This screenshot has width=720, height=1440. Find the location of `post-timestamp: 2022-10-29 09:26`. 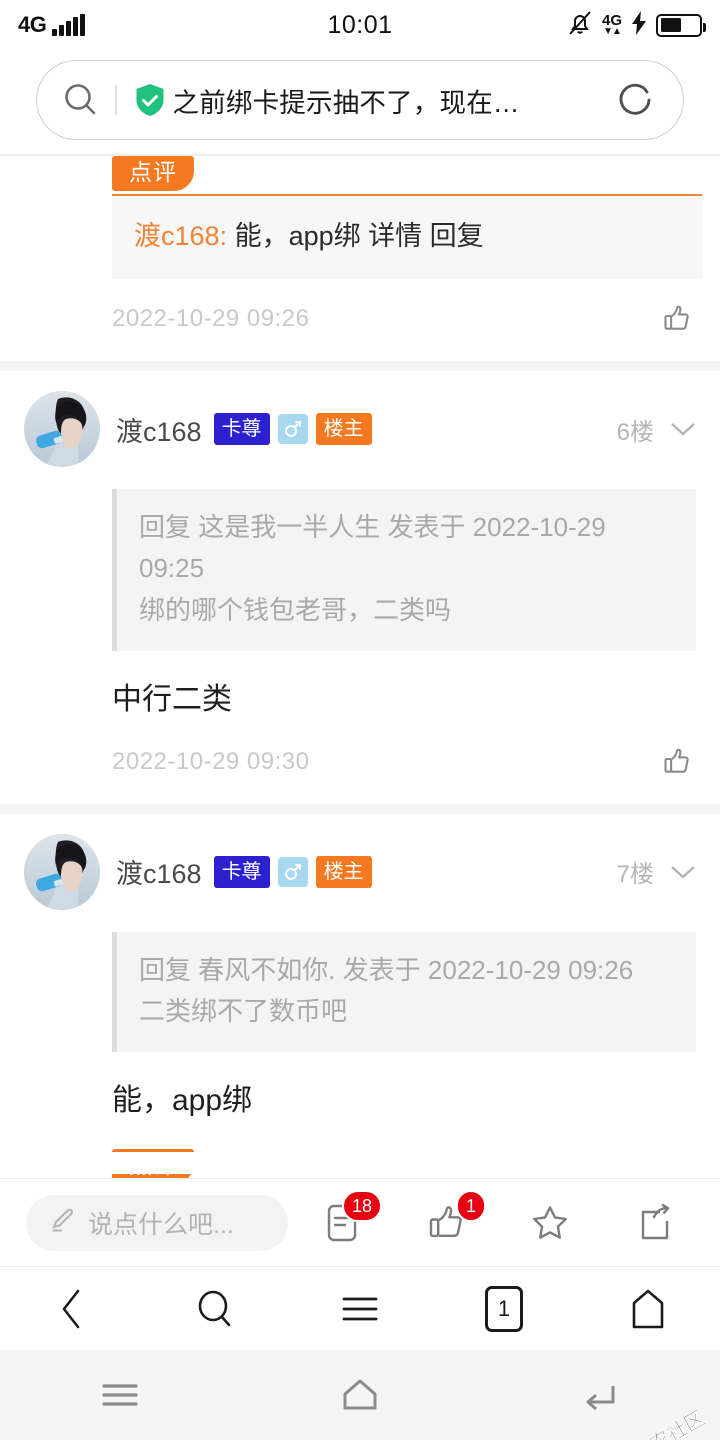

post-timestamp: 2022-10-29 09:26 is located at coordinates (211, 319).